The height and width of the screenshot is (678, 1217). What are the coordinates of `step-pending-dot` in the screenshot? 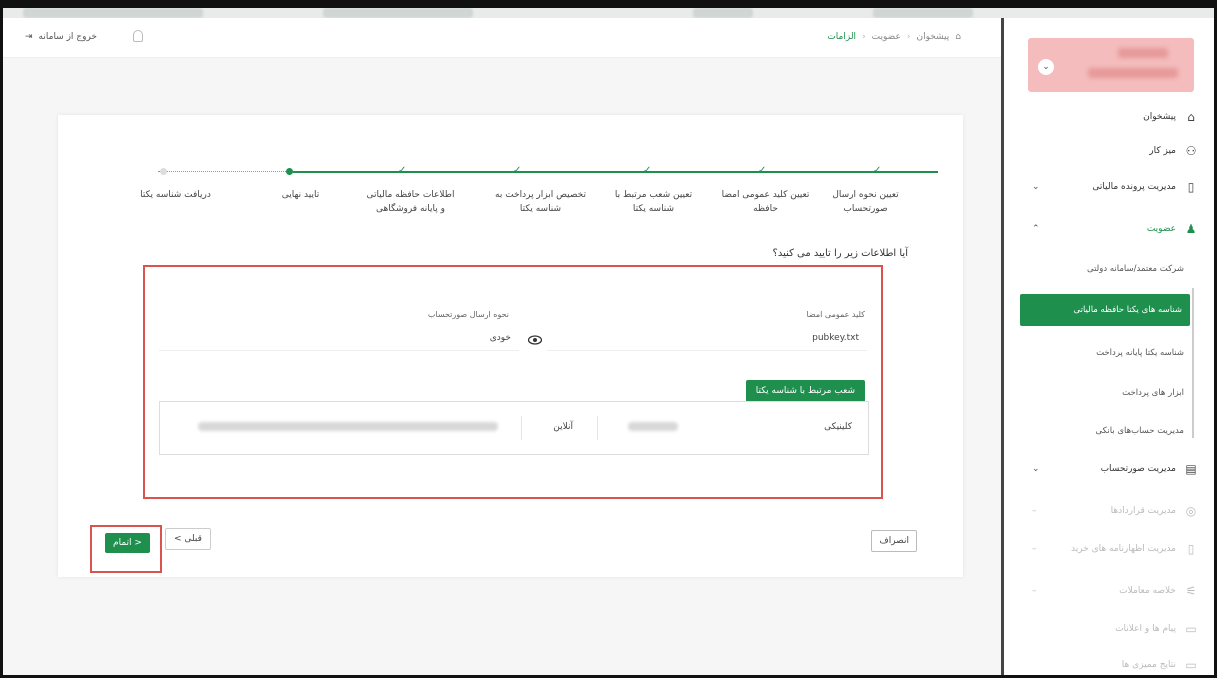 It's located at (163, 171).